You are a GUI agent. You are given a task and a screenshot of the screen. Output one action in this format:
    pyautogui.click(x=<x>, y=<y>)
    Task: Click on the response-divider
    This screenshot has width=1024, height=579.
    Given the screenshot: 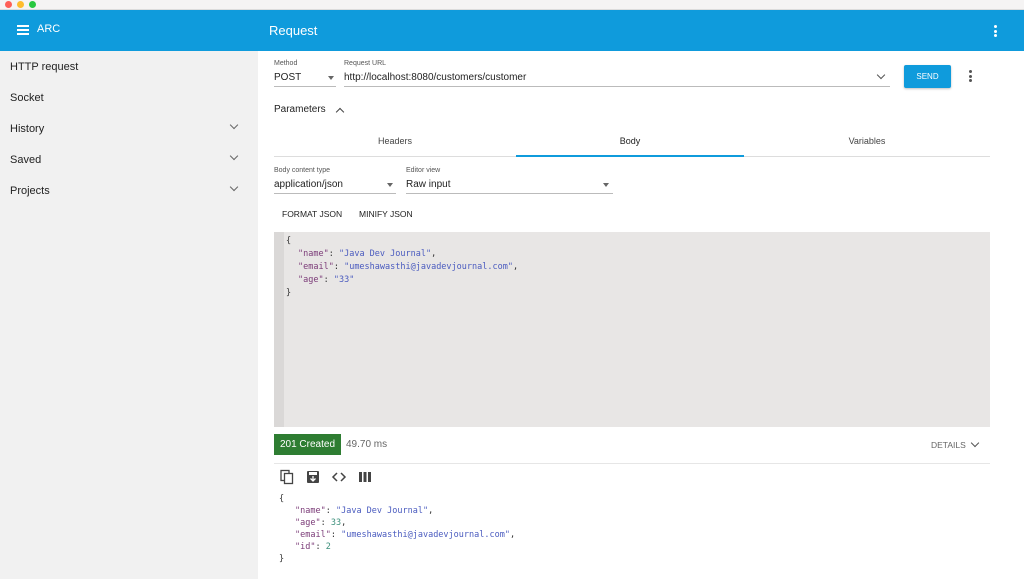 What is the action you would take?
    pyautogui.click(x=632, y=463)
    